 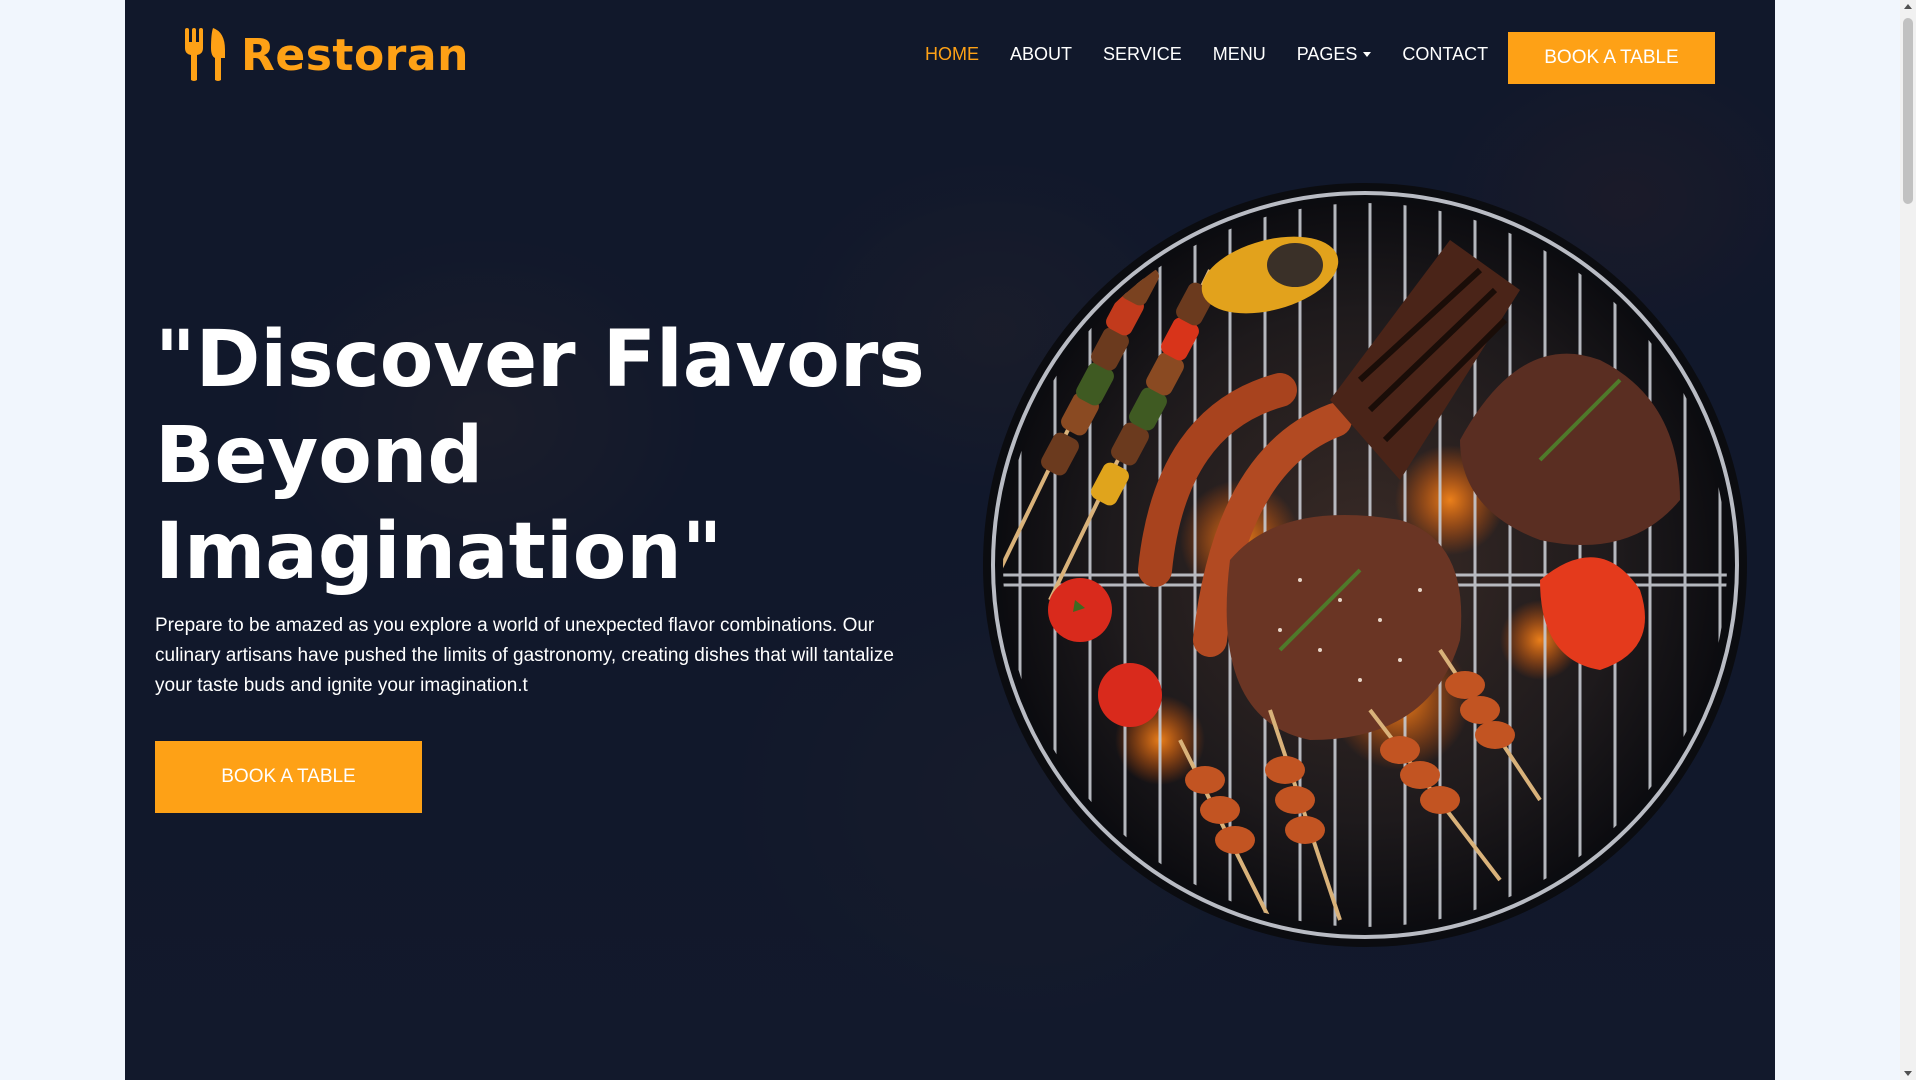 What do you see at coordinates (952, 54) in the screenshot?
I see `nav-item-home: Home` at bounding box center [952, 54].